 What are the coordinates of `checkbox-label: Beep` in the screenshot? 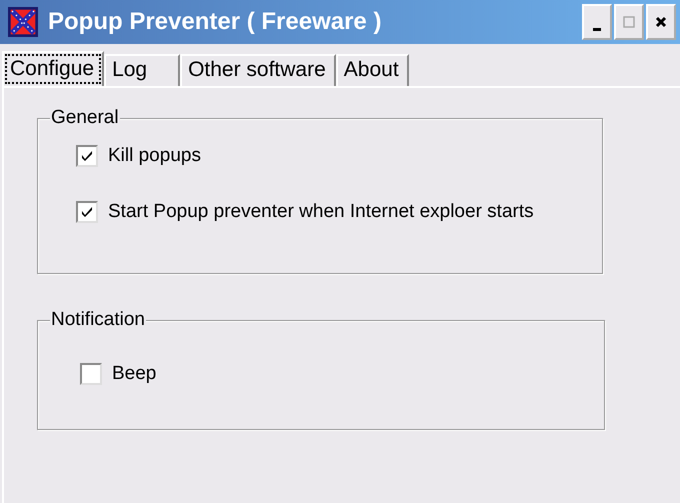 It's located at (134, 374).